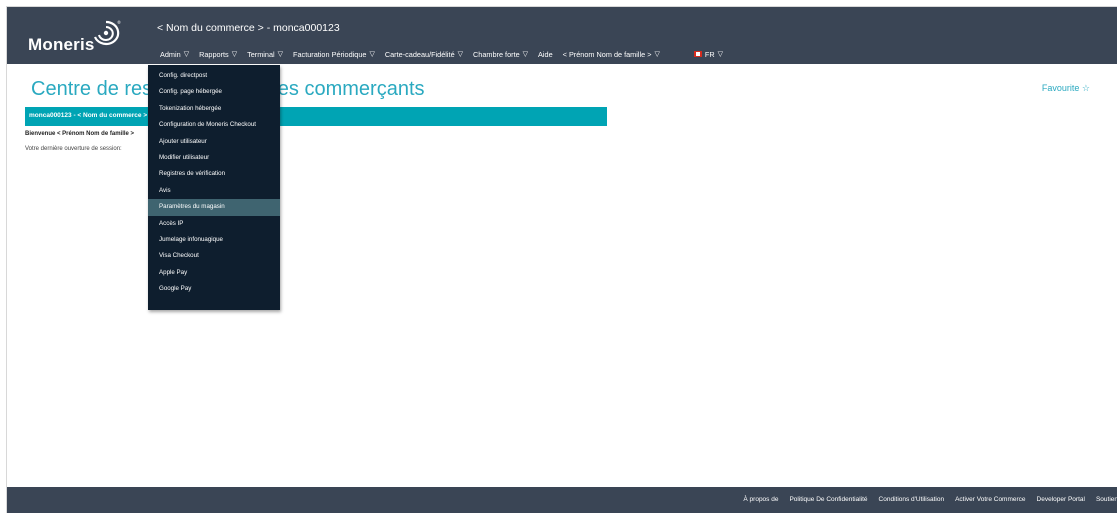  What do you see at coordinates (214, 240) in the screenshot?
I see `admin-menu-item: Jumelage infonuagique` at bounding box center [214, 240].